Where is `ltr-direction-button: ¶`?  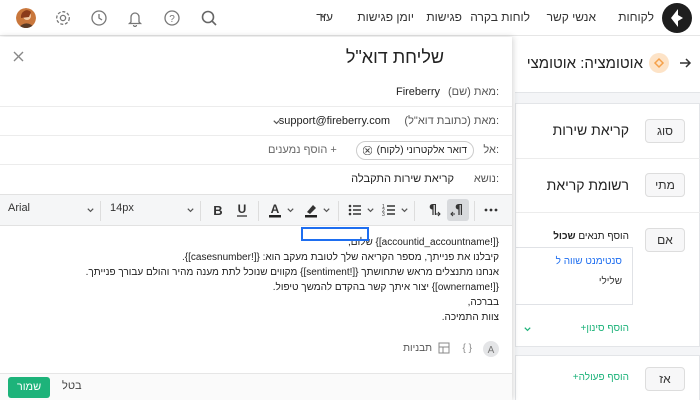
ltr-direction-button: ¶ is located at coordinates (433, 210).